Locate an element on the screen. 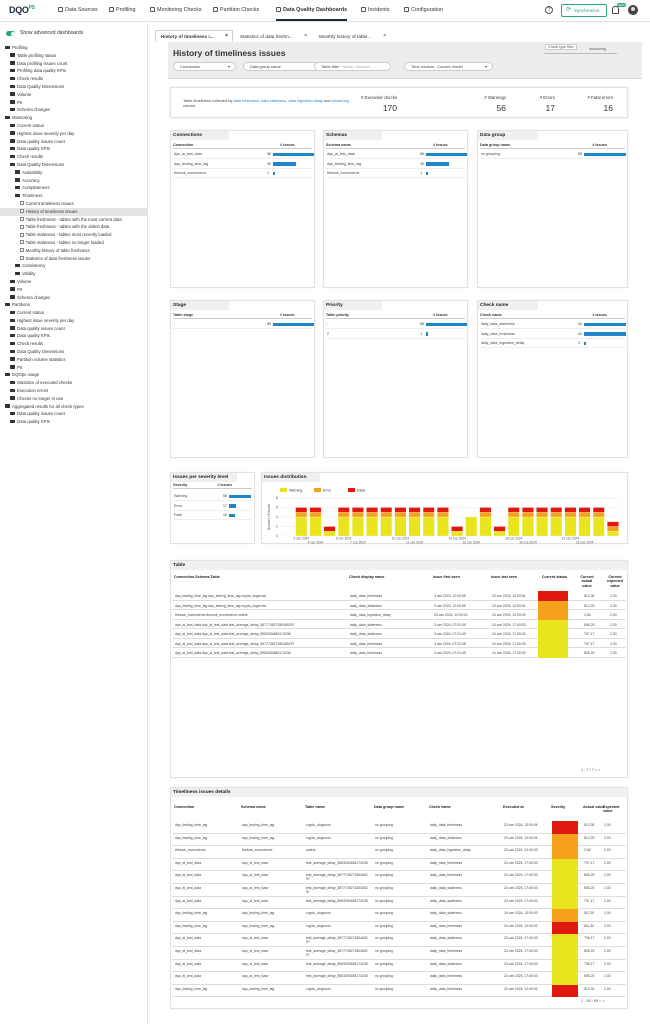 This screenshot has height=1024, width=650. sidebar-item: DQOps usage is located at coordinates (74, 375).